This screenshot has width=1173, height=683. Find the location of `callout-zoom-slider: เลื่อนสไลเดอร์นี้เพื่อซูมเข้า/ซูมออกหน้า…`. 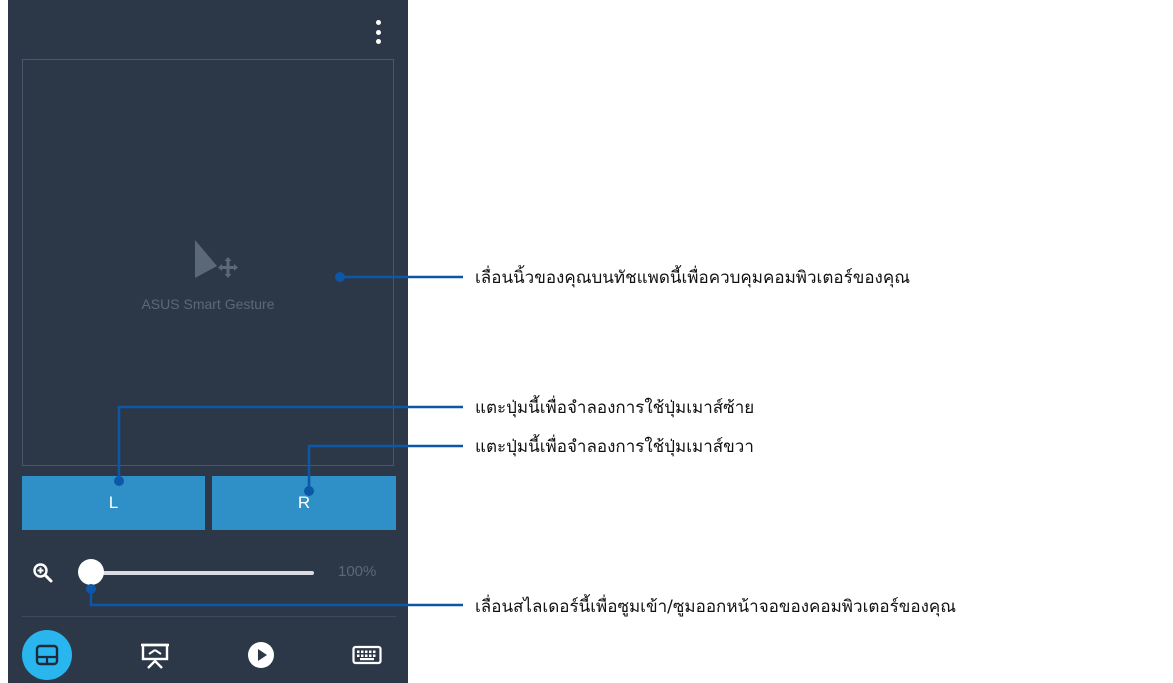

callout-zoom-slider: เลื่อนสไลเดอร์นี้เพื่อซูมเข้า/ซูมออกหน้า… is located at coordinates (716, 607).